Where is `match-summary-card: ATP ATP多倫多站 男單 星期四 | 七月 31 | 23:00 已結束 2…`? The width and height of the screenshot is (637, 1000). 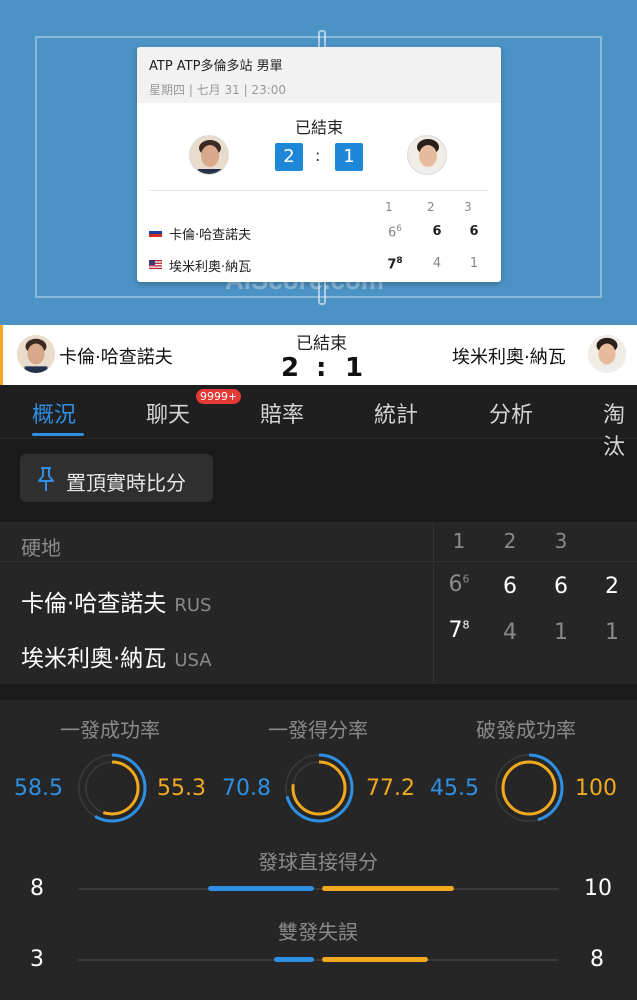
match-summary-card: ATP ATP多倫多站 男單 星期四 | 七月 31 | 23:00 已結束 2… is located at coordinates (319, 164).